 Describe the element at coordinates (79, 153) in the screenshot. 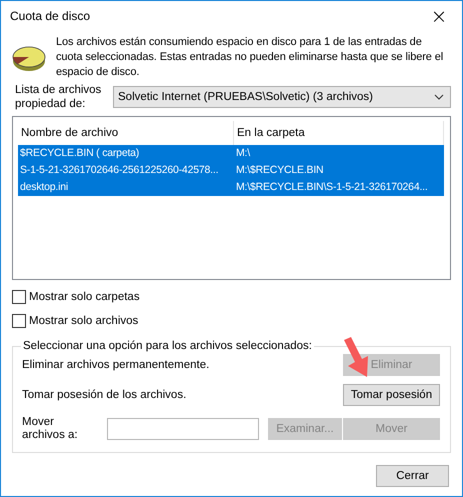

I see `table-cell-text: $RECYCLE.BIN ( carpeta)` at that location.